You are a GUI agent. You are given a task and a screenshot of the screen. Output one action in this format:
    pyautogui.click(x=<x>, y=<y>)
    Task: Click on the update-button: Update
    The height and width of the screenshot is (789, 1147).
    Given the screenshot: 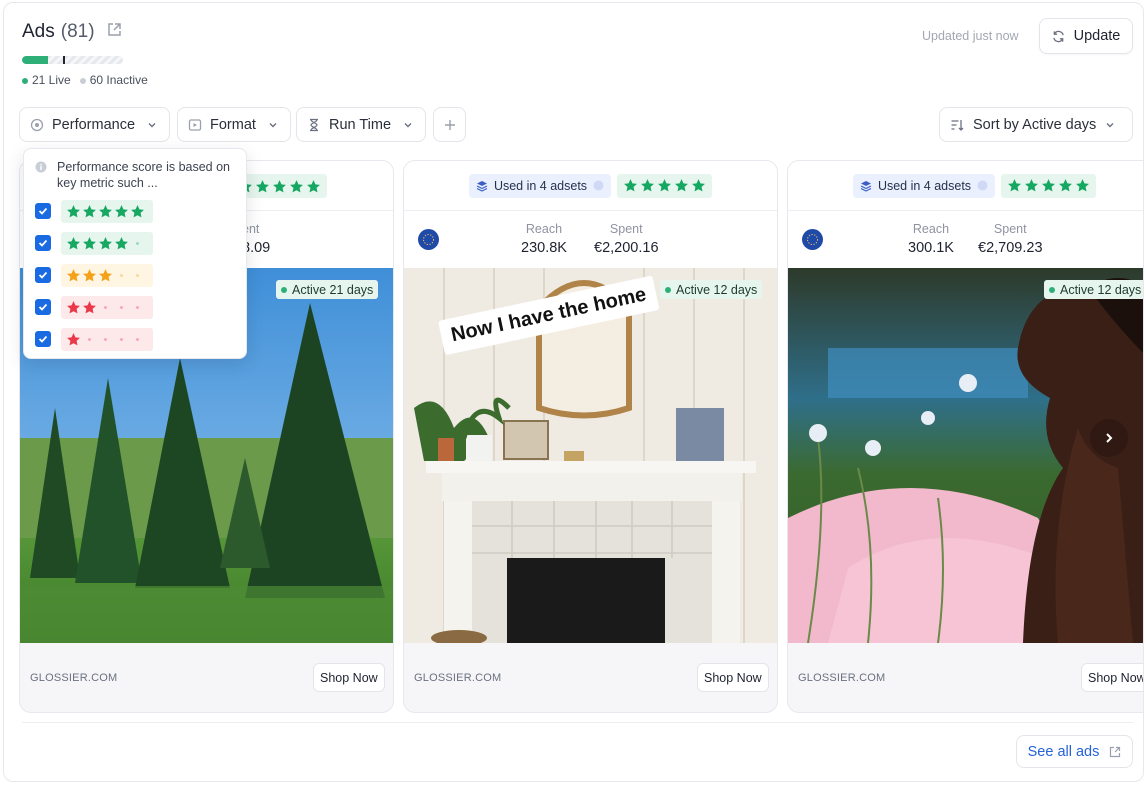 What is the action you would take?
    pyautogui.click(x=1086, y=36)
    